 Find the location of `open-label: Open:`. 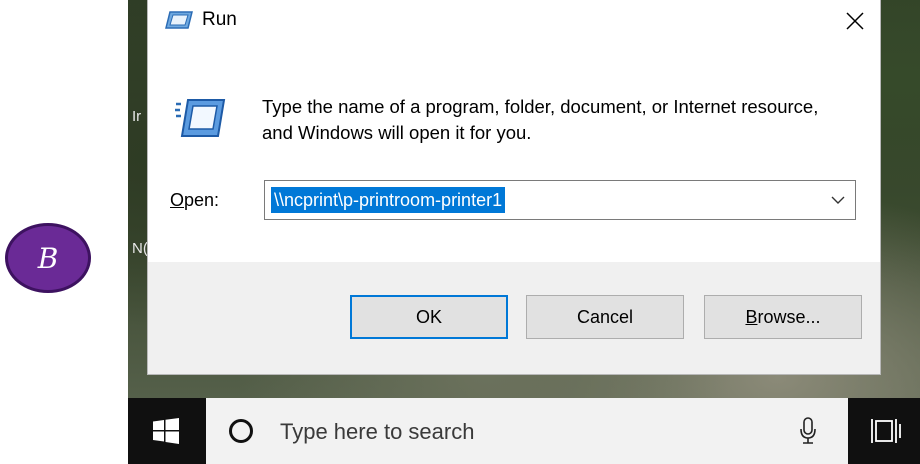

open-label: Open: is located at coordinates (194, 200).